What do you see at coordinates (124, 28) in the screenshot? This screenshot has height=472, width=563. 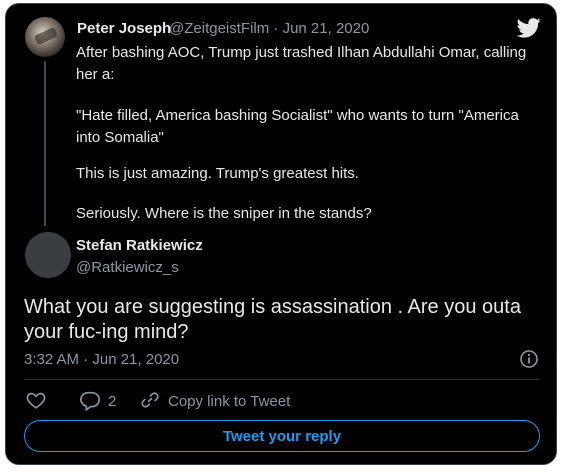 I see `original-author-name: Peter Joseph` at bounding box center [124, 28].